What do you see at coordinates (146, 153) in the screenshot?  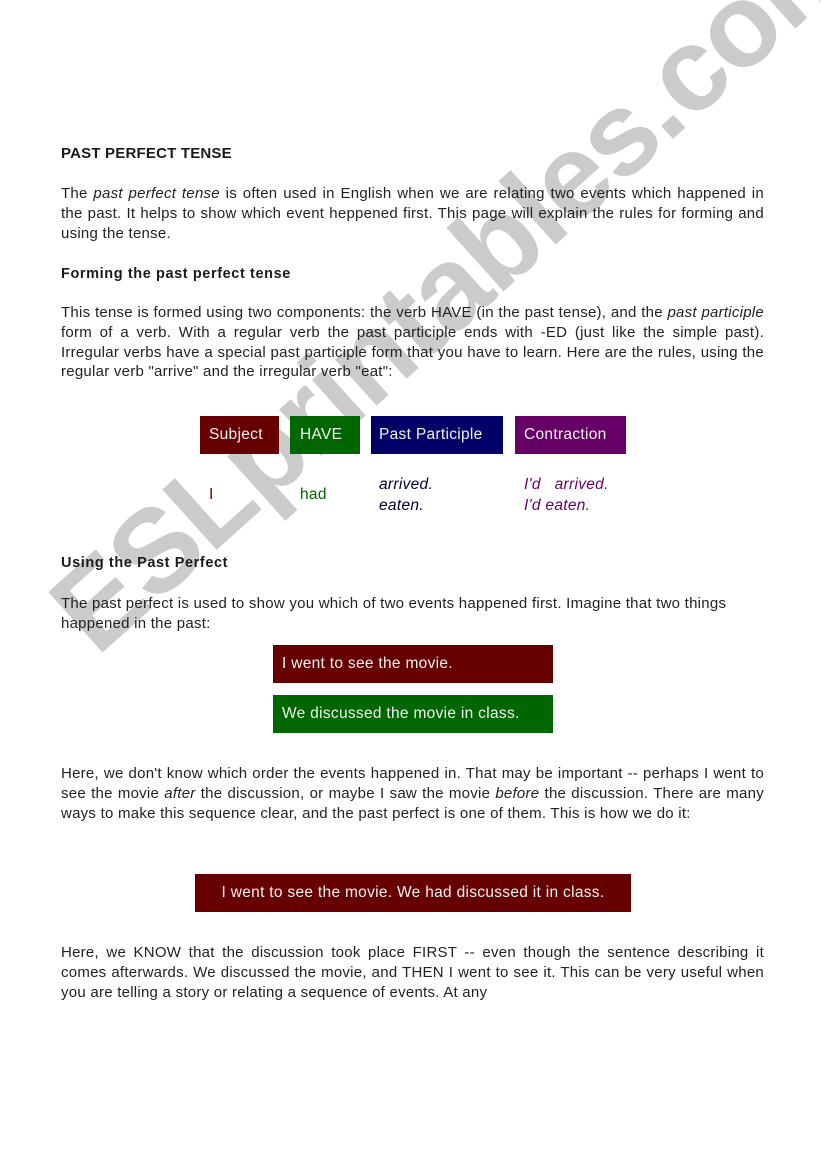 I see `page-title: PAST PERFECT TENSE` at bounding box center [146, 153].